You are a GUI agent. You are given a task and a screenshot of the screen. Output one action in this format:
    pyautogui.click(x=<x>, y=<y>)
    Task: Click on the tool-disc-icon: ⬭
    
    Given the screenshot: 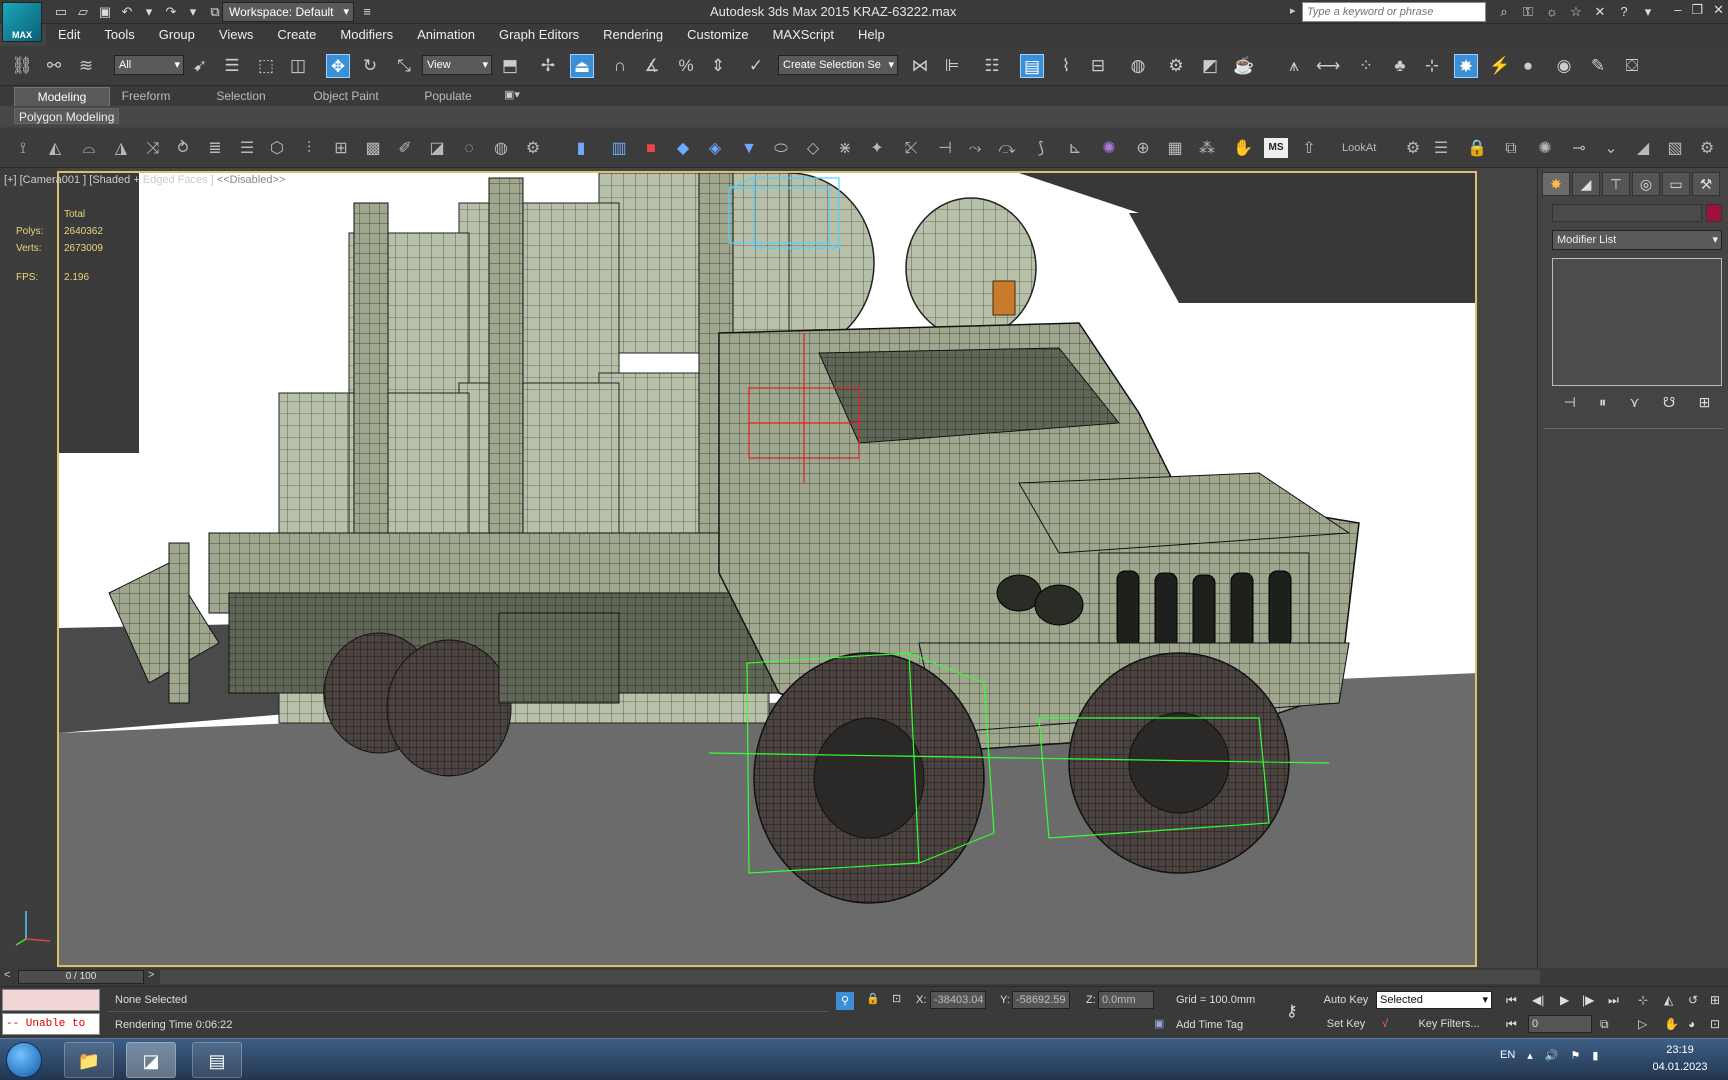 What is the action you would take?
    pyautogui.click(x=781, y=149)
    